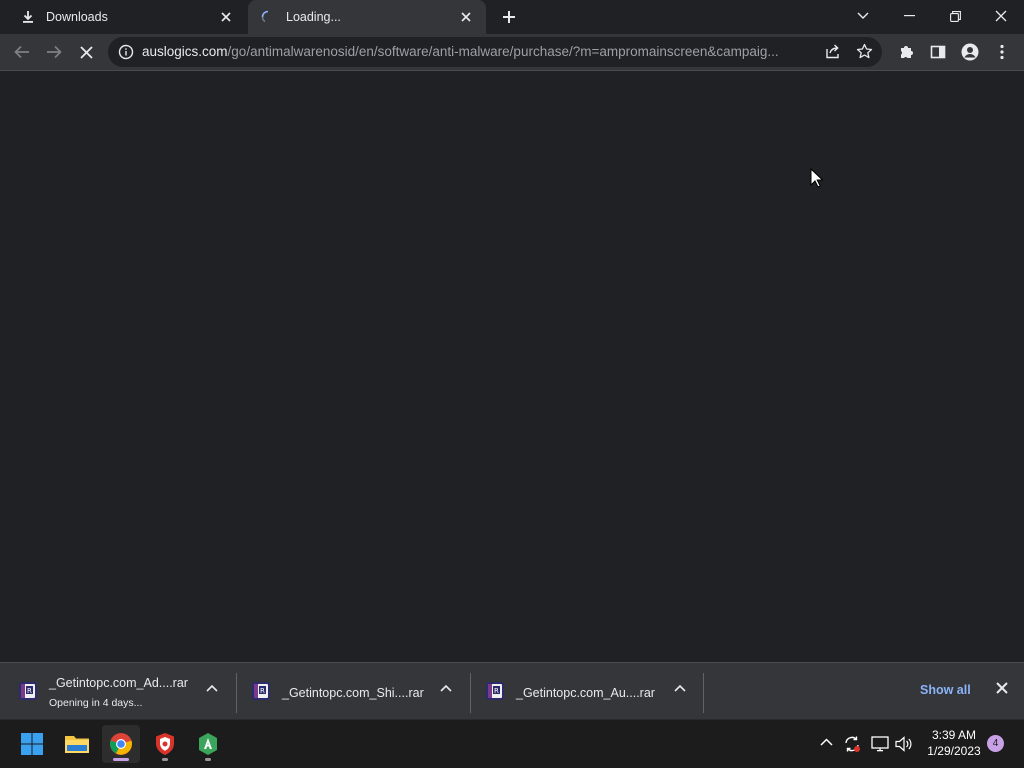  Describe the element at coordinates (816, 178) in the screenshot. I see `mouse-cursor-icon` at that location.